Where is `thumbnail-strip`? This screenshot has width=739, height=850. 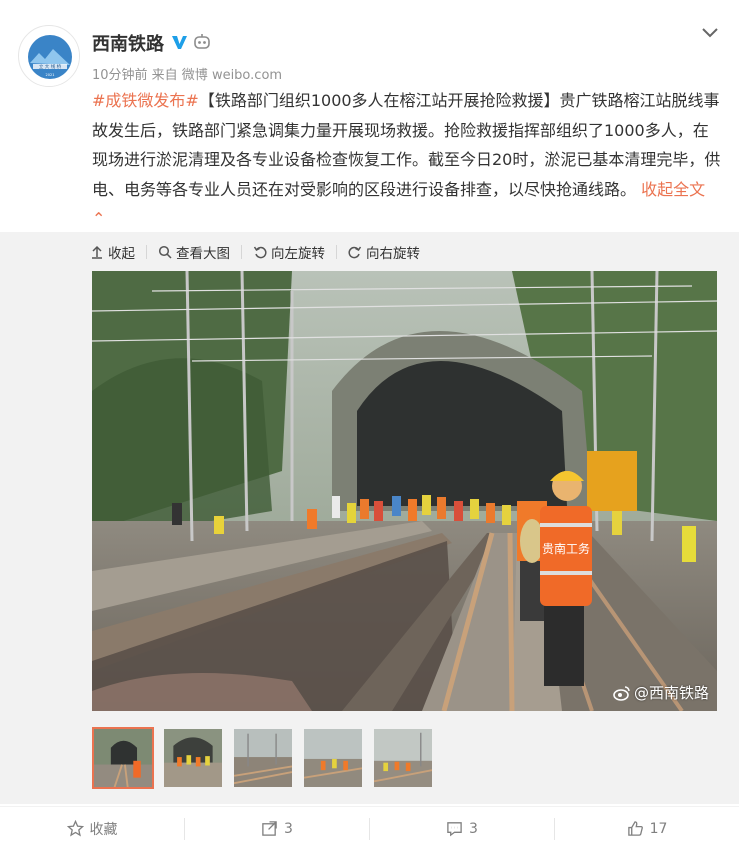 thumbnail-strip is located at coordinates (267, 758).